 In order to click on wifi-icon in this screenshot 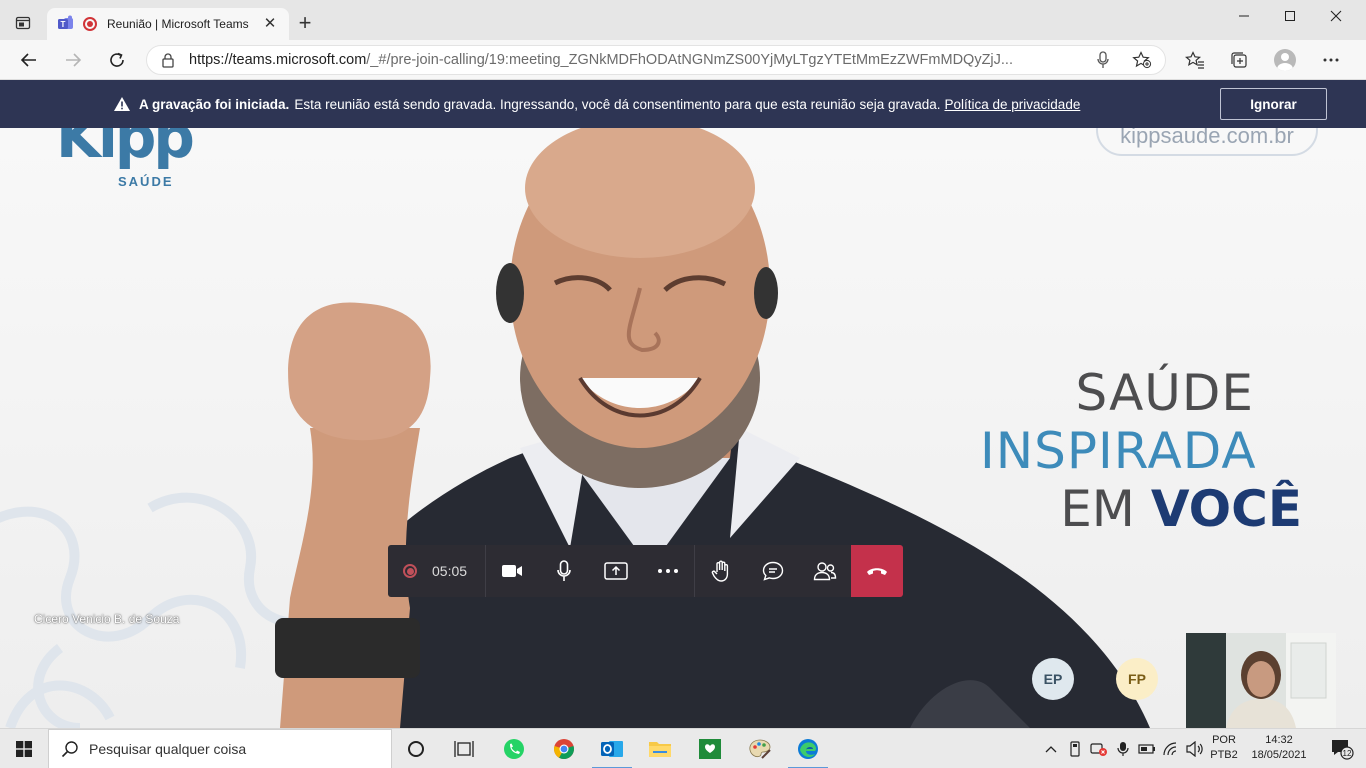, I will do `click(1170, 749)`.